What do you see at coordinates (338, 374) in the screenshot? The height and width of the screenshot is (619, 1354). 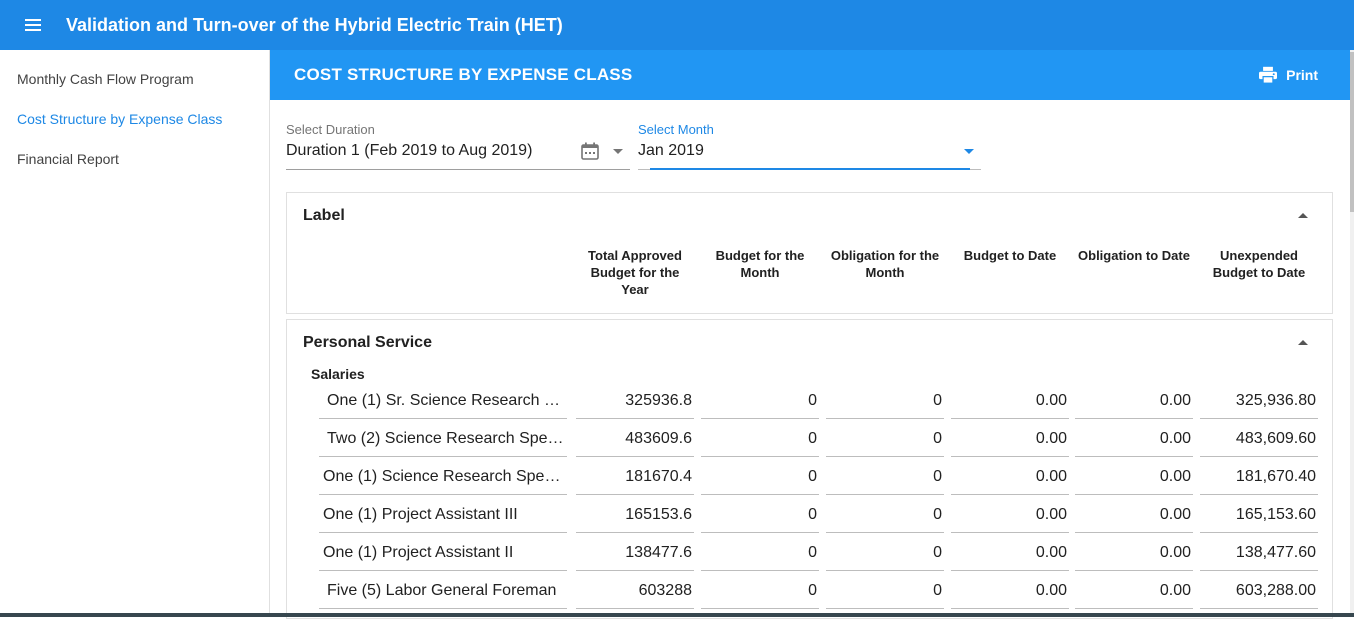 I see `subgroup-salaries: Salaries` at bounding box center [338, 374].